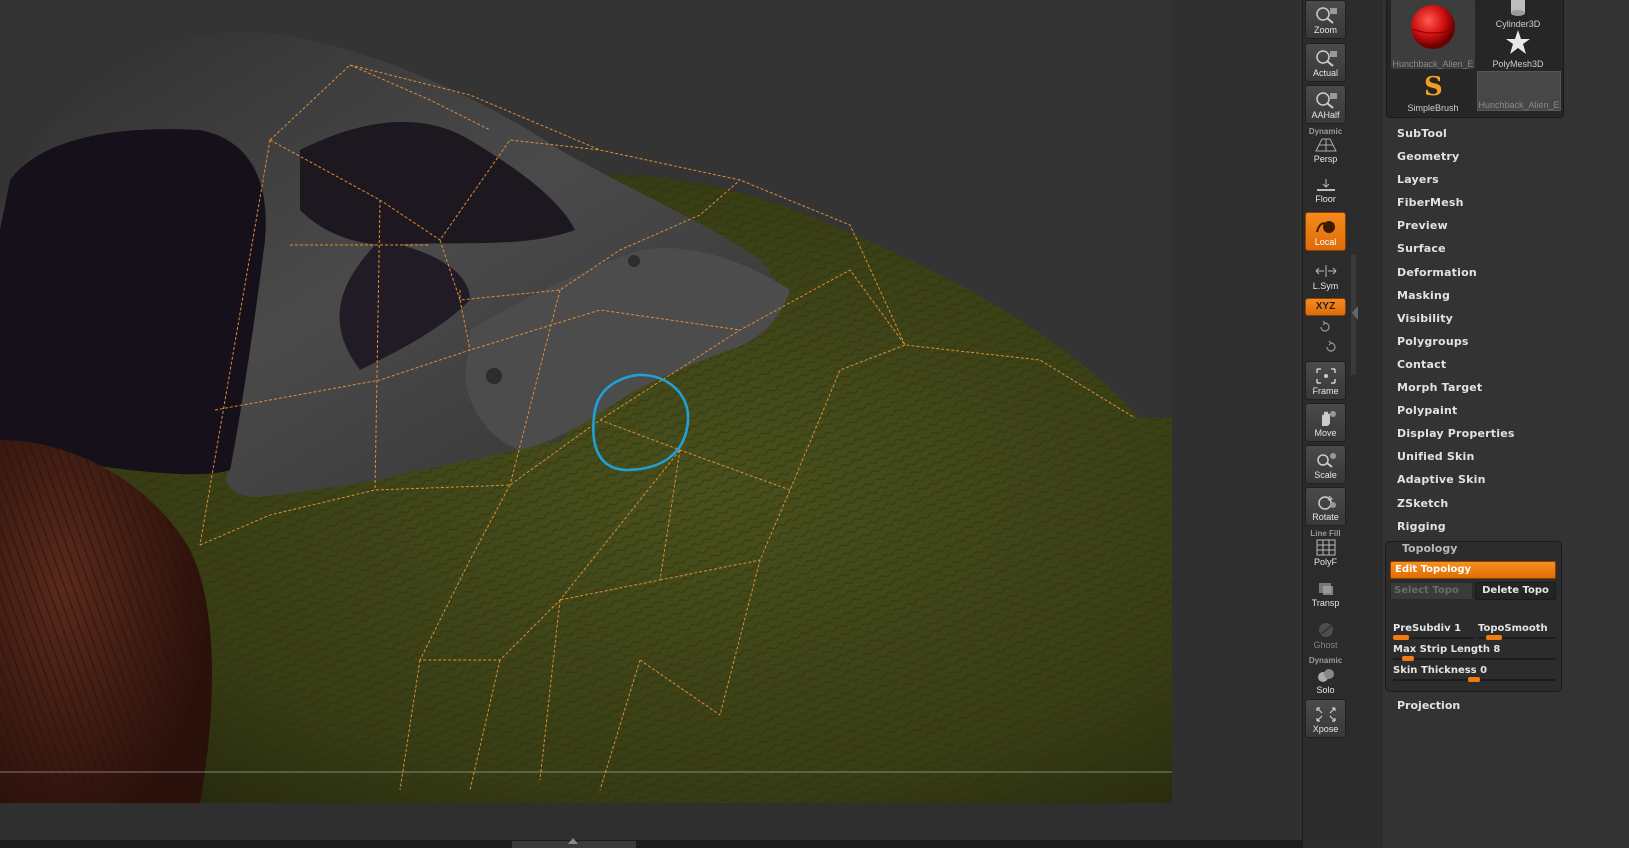 This screenshot has width=1629, height=848. I want to click on toposmooth-slider: TopoSmooth, so click(1517, 633).